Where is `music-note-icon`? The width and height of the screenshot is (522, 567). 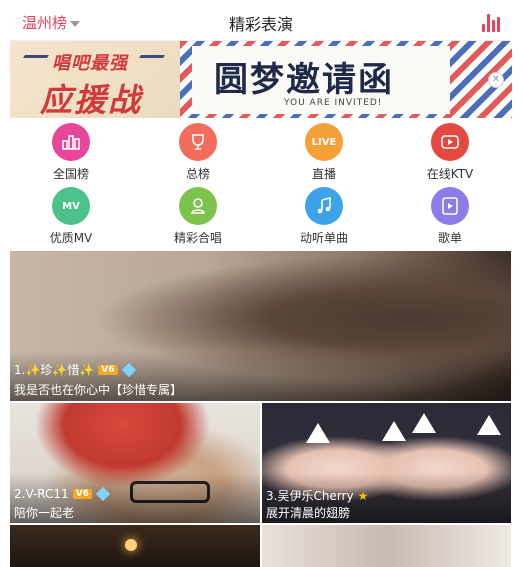
music-note-icon is located at coordinates (324, 206).